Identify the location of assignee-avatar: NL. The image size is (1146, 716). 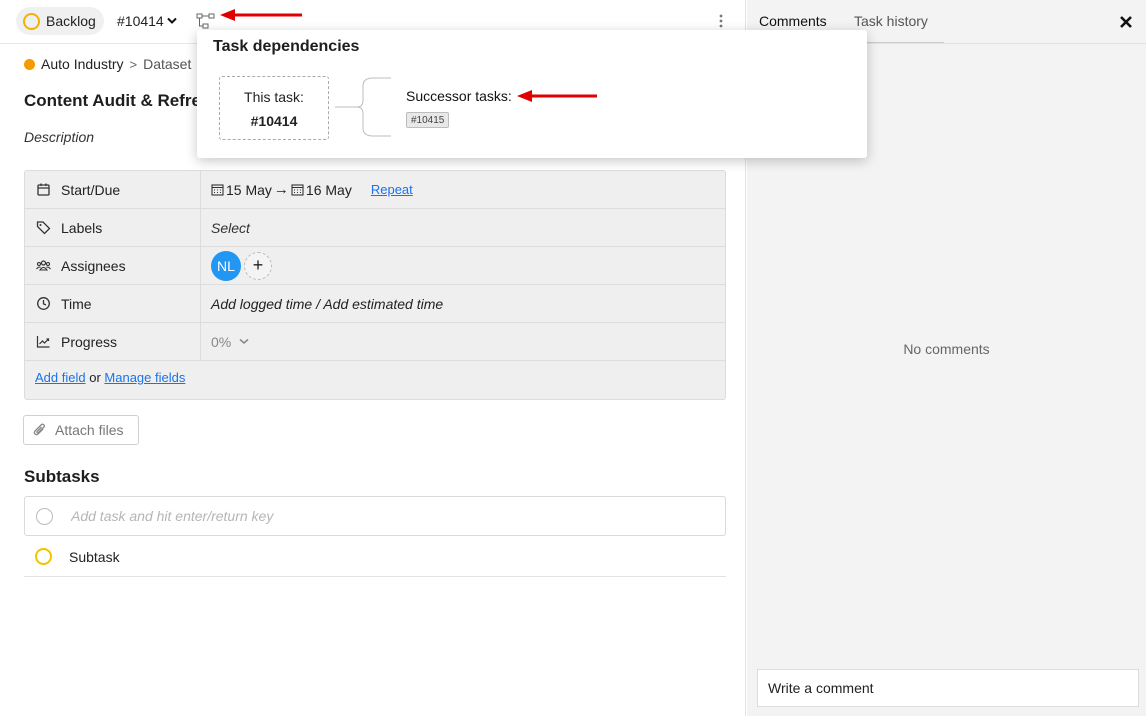
(226, 265).